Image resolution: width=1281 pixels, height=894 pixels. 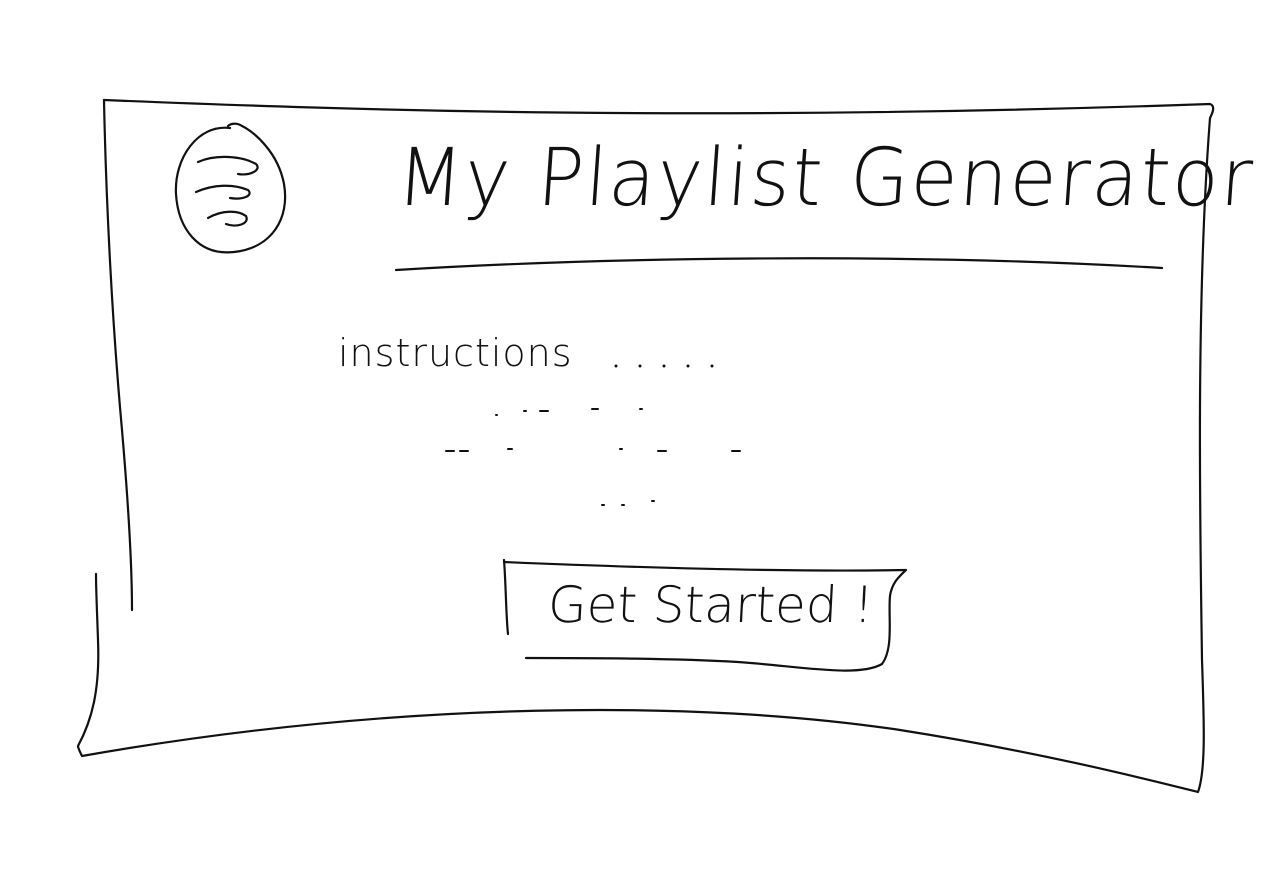 What do you see at coordinates (230, 189) in the screenshot?
I see `app-logo-icon` at bounding box center [230, 189].